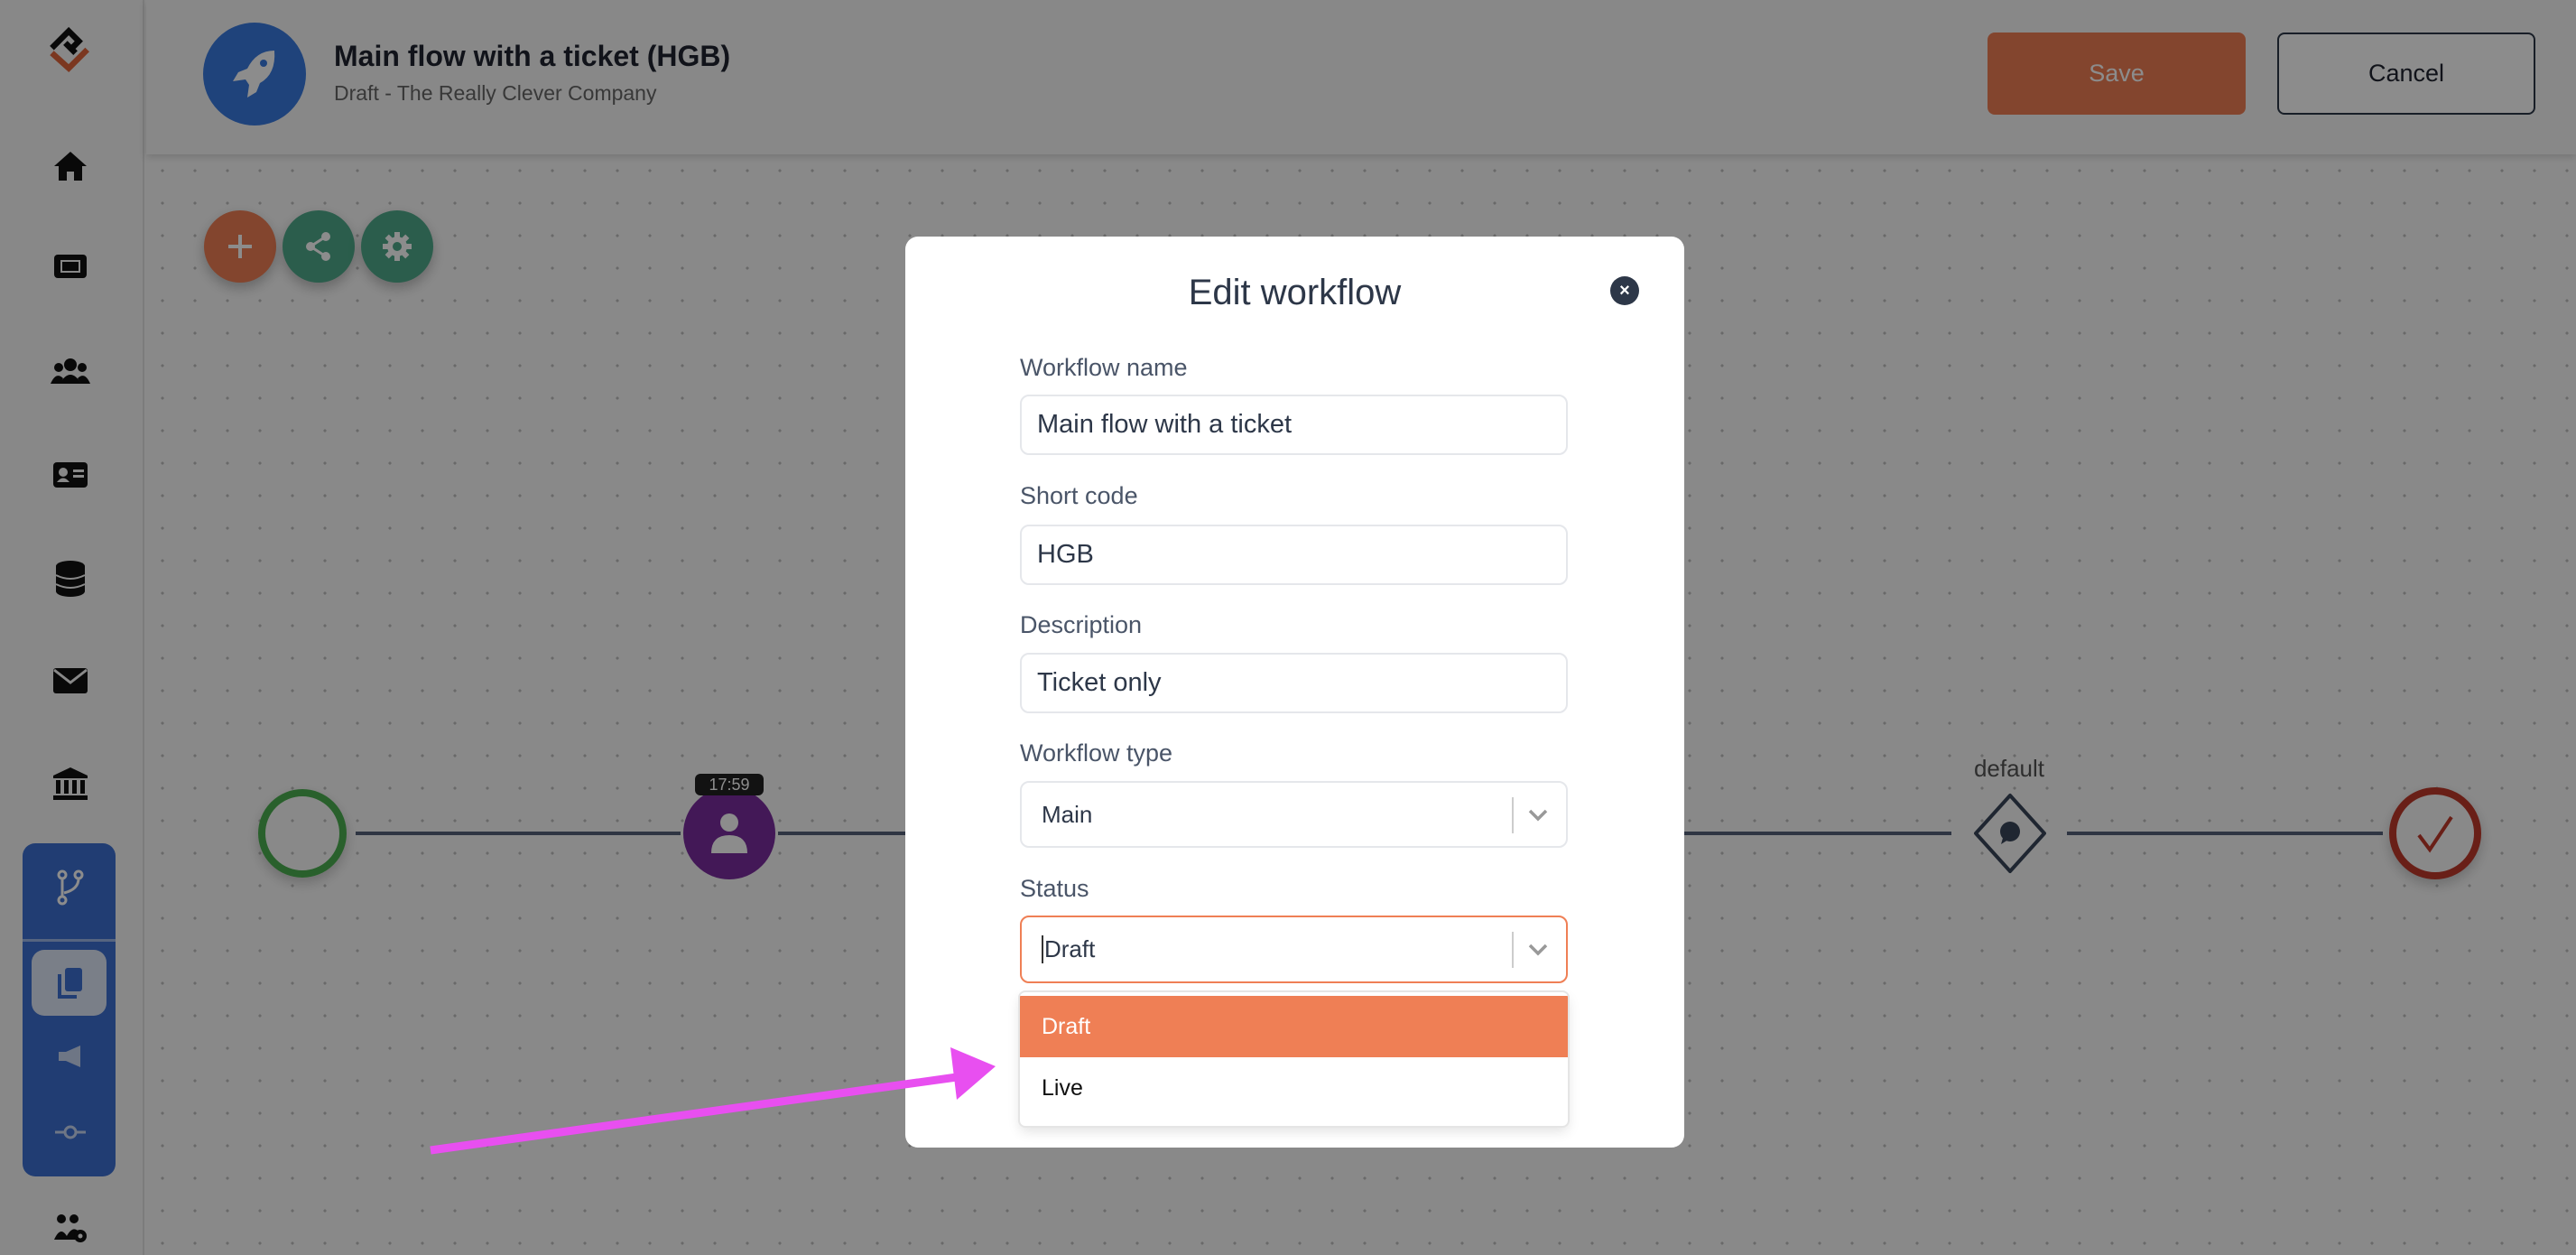 This screenshot has width=2576, height=1255. I want to click on status-select: Draft, so click(1294, 949).